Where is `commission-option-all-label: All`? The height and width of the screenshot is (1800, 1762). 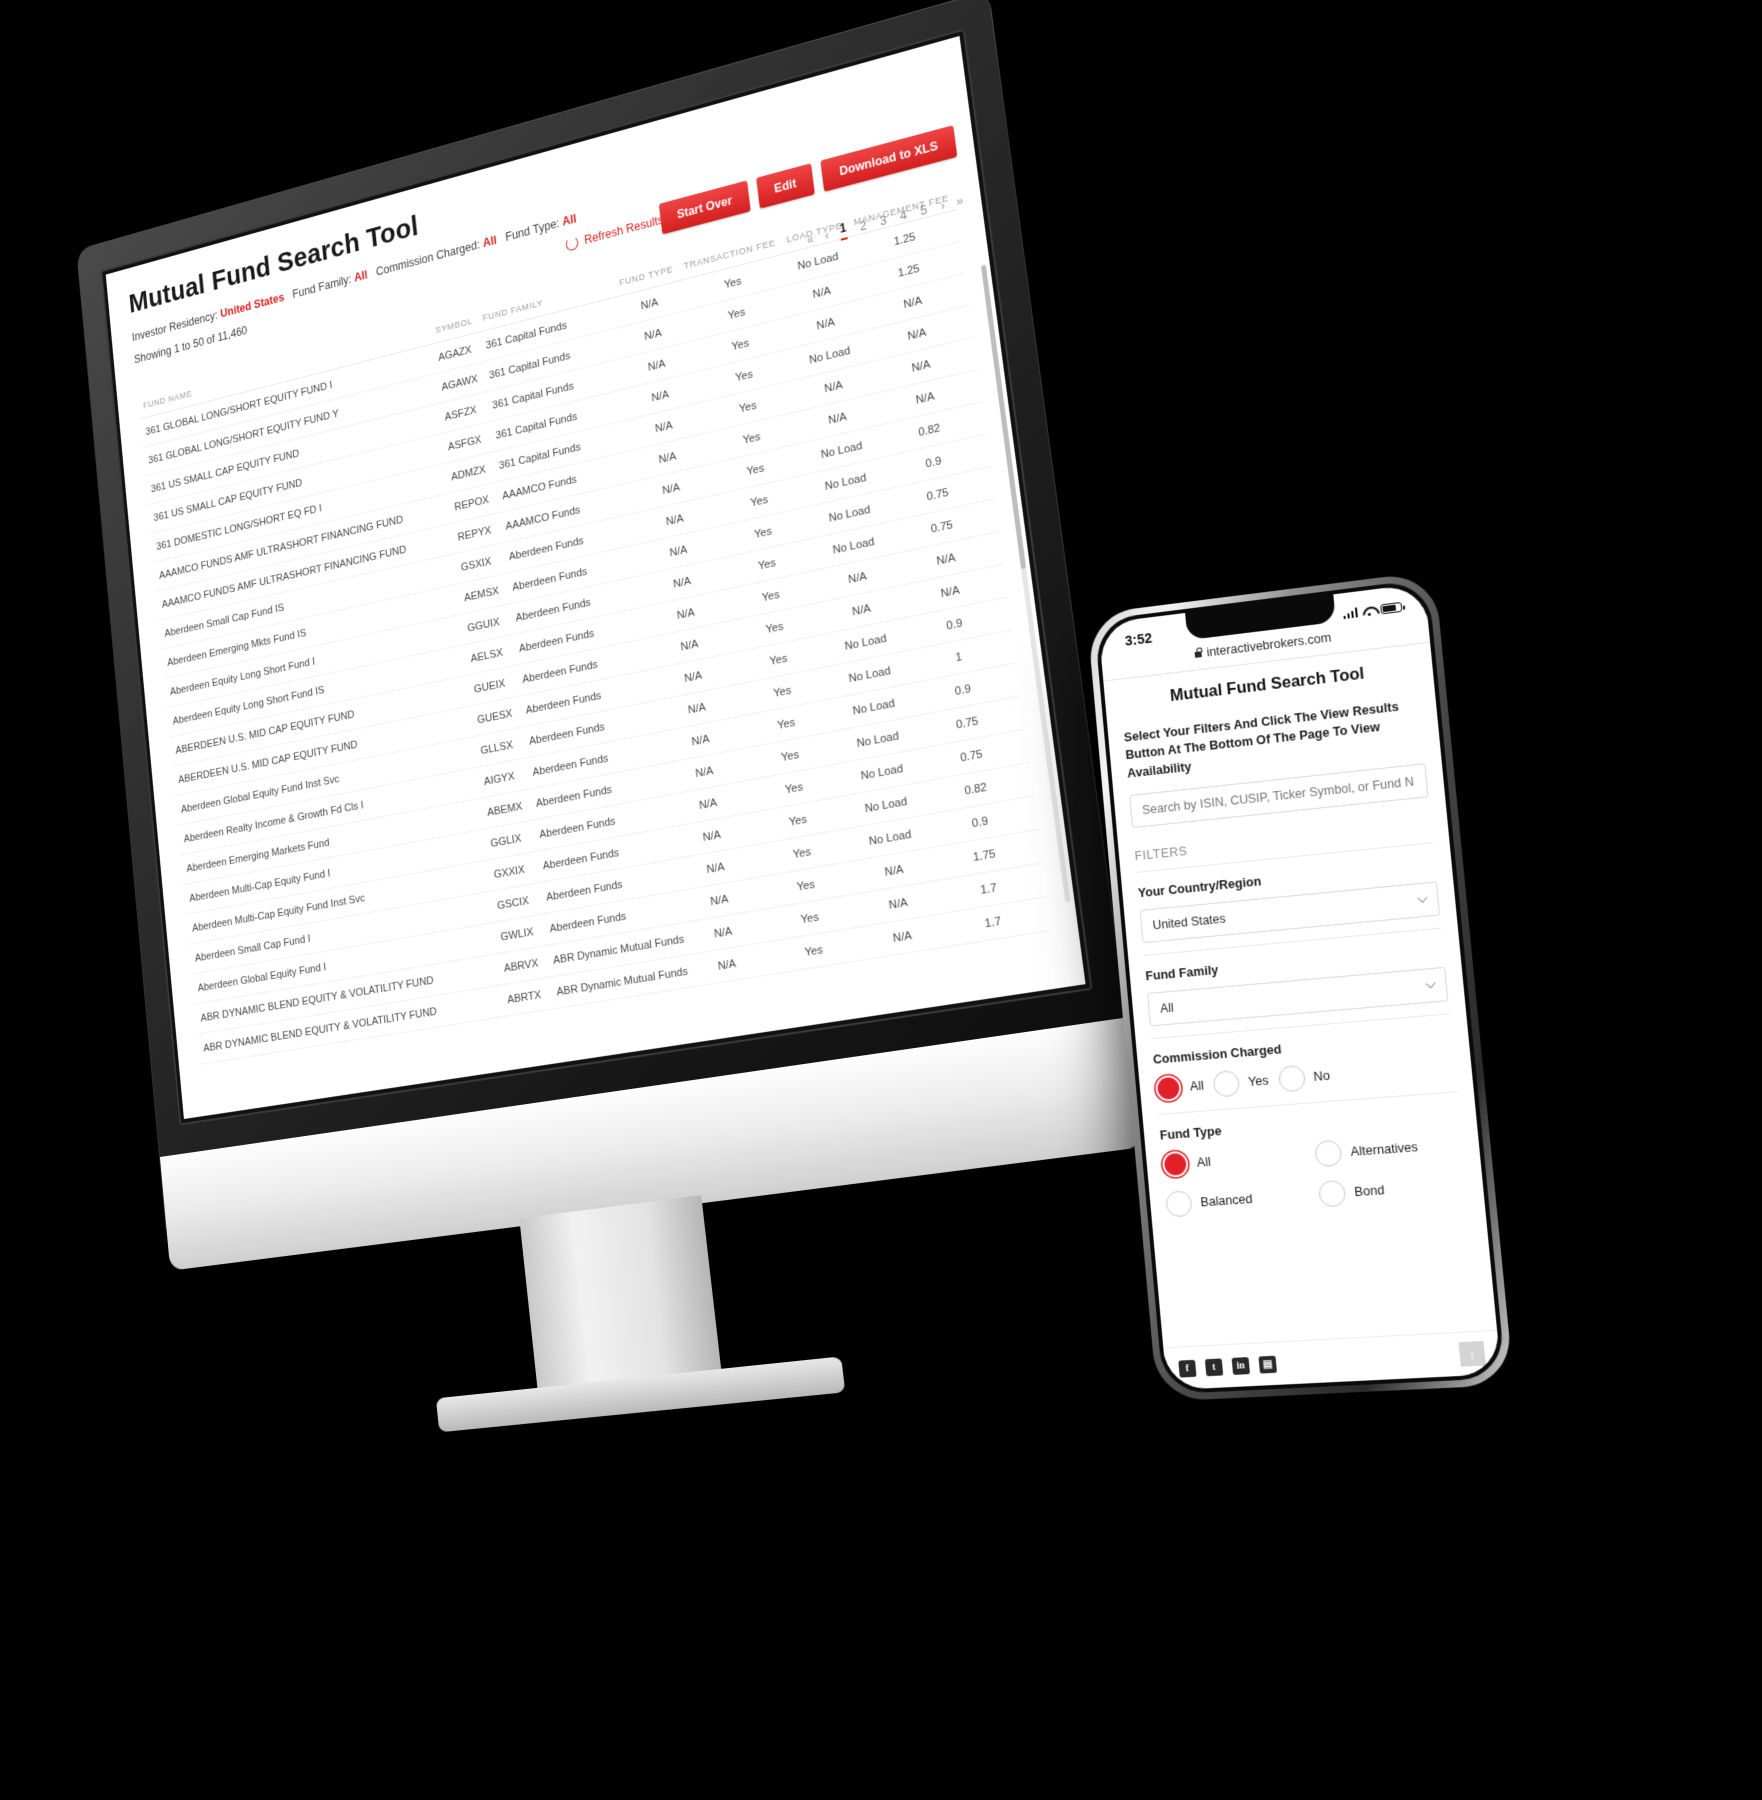 commission-option-all-label: All is located at coordinates (1197, 1086).